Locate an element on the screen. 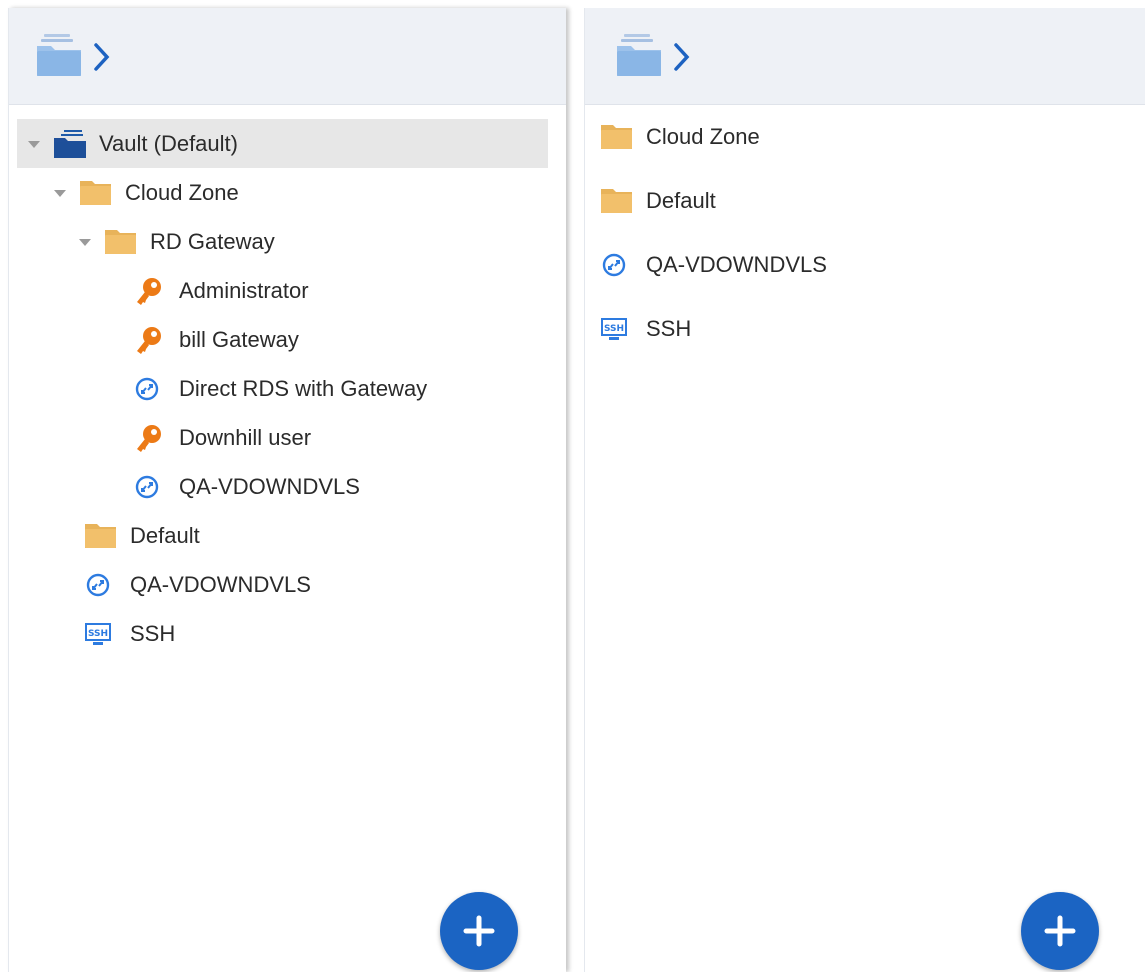 The image size is (1145, 972). tree-item-administrator: Administrator is located at coordinates (221, 290).